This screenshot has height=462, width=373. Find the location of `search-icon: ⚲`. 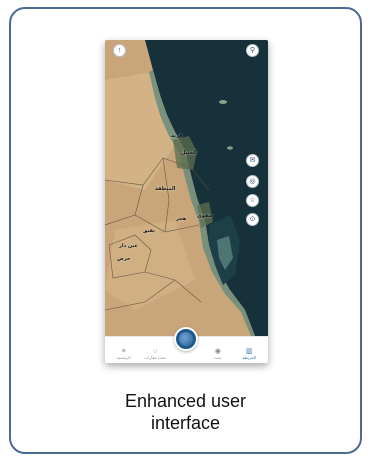

search-icon: ⚲ is located at coordinates (252, 50).